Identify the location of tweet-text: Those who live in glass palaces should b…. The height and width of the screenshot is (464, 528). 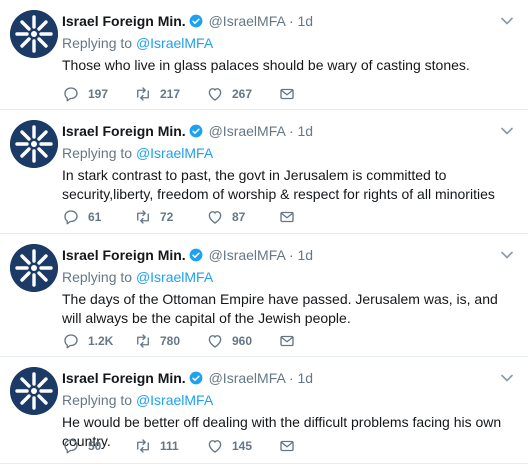
(266, 65).